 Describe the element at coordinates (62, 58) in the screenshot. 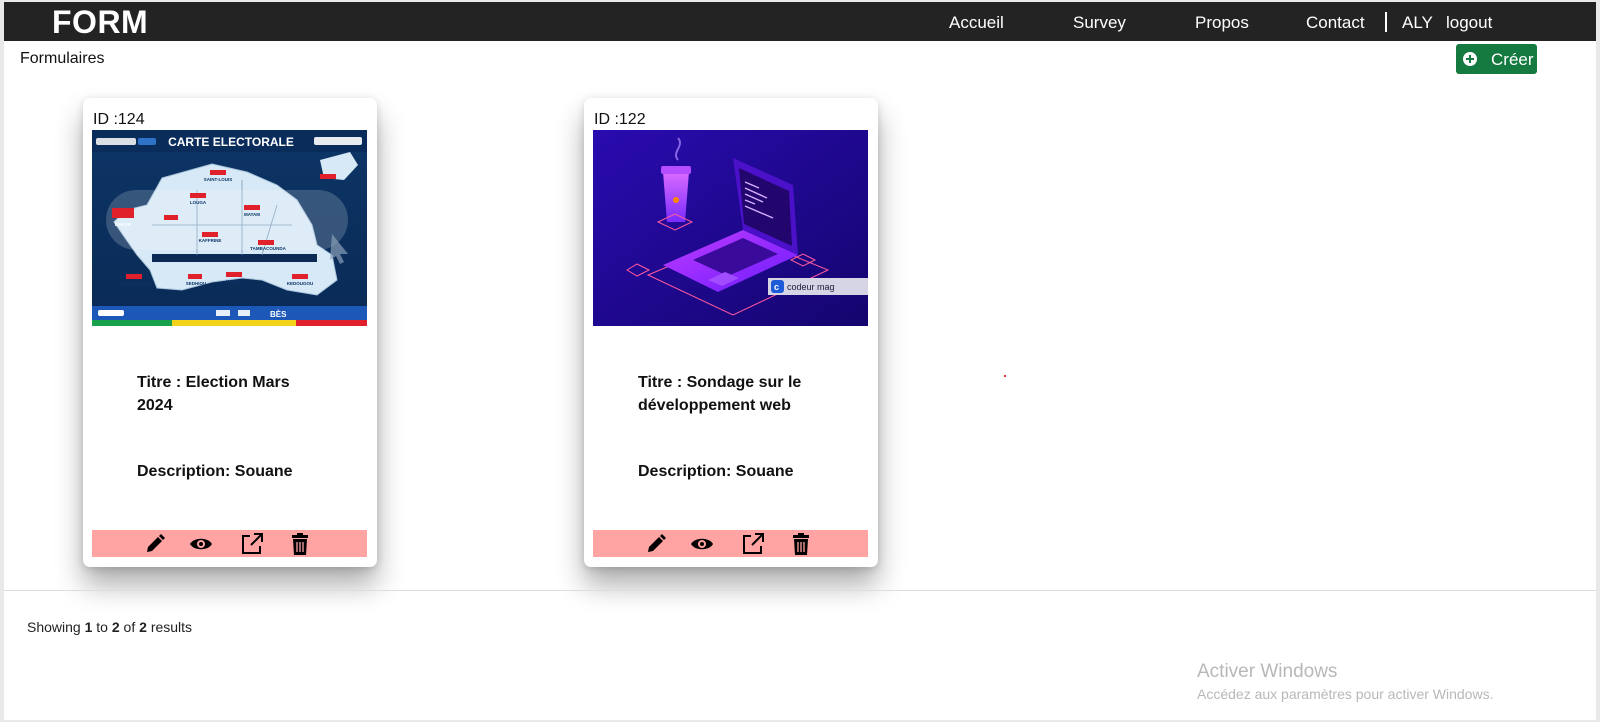

I see `page-title: Formulaires` at that location.